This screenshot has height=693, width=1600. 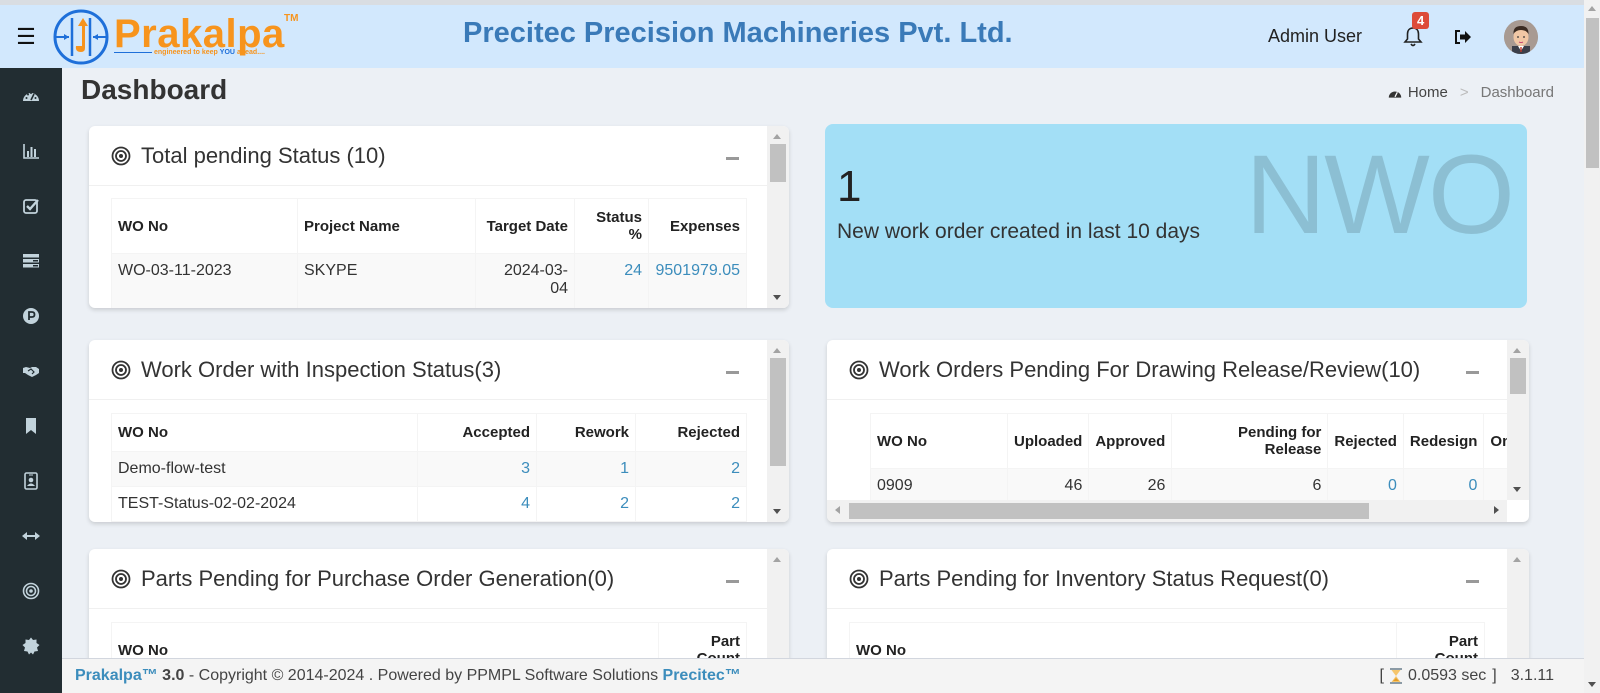 What do you see at coordinates (386, 226) in the screenshot?
I see `column-header: Project Name` at bounding box center [386, 226].